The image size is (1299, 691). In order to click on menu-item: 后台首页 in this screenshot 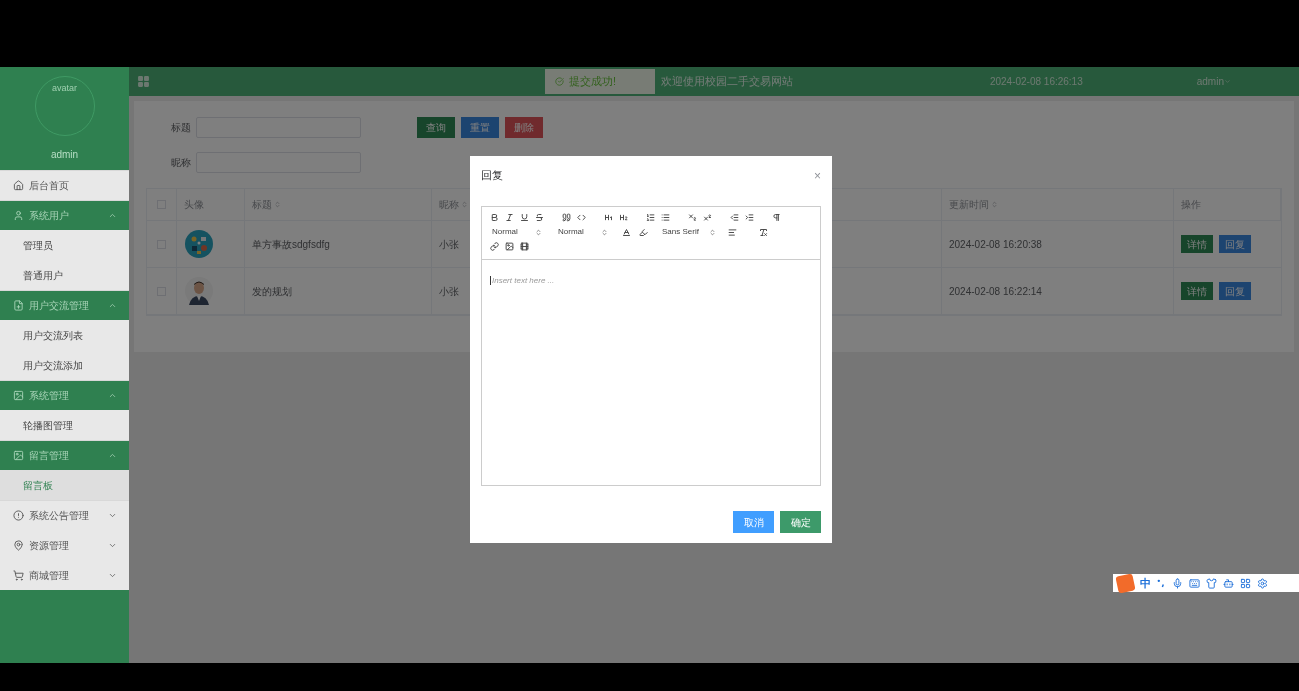, I will do `click(64, 185)`.